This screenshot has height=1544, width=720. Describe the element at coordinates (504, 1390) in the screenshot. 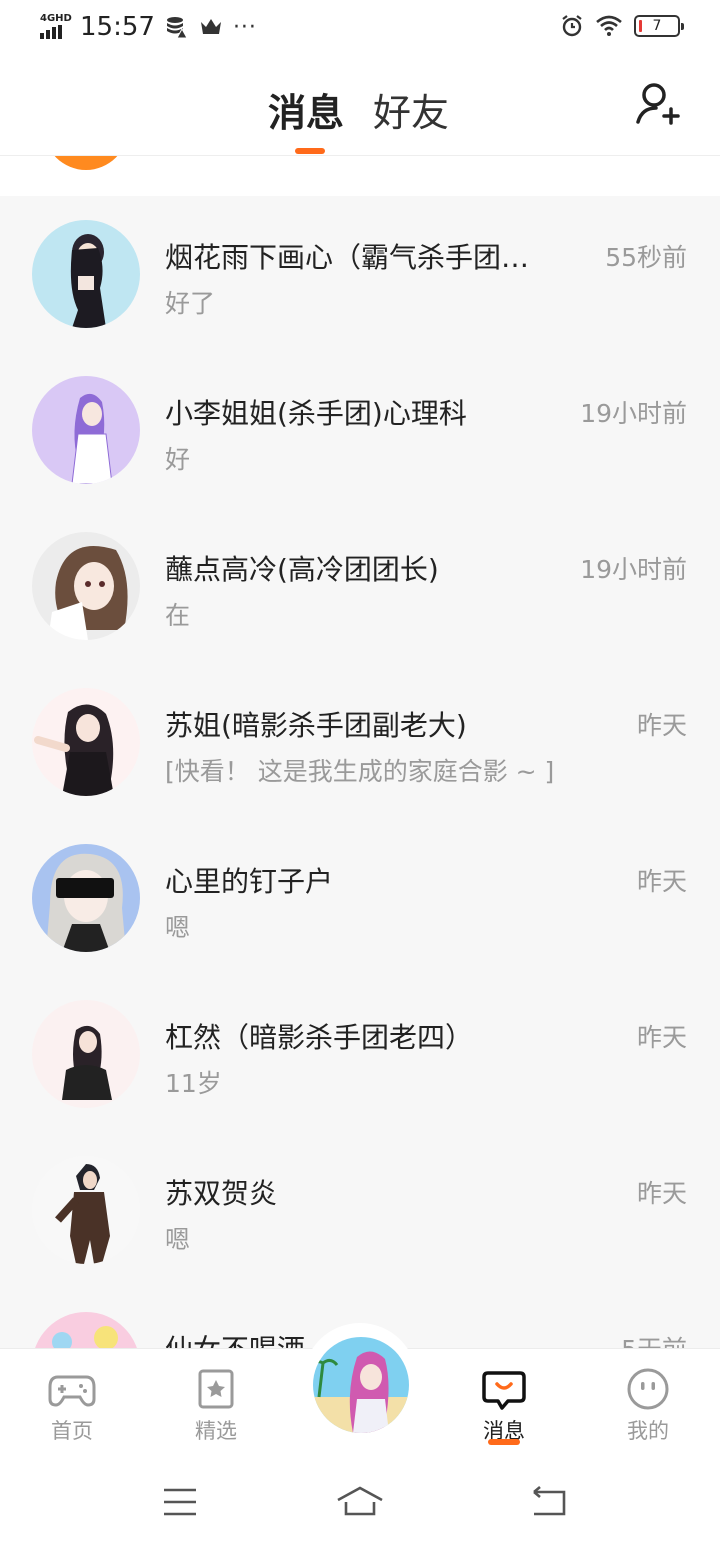

I see `chat-bubble-icon` at that location.